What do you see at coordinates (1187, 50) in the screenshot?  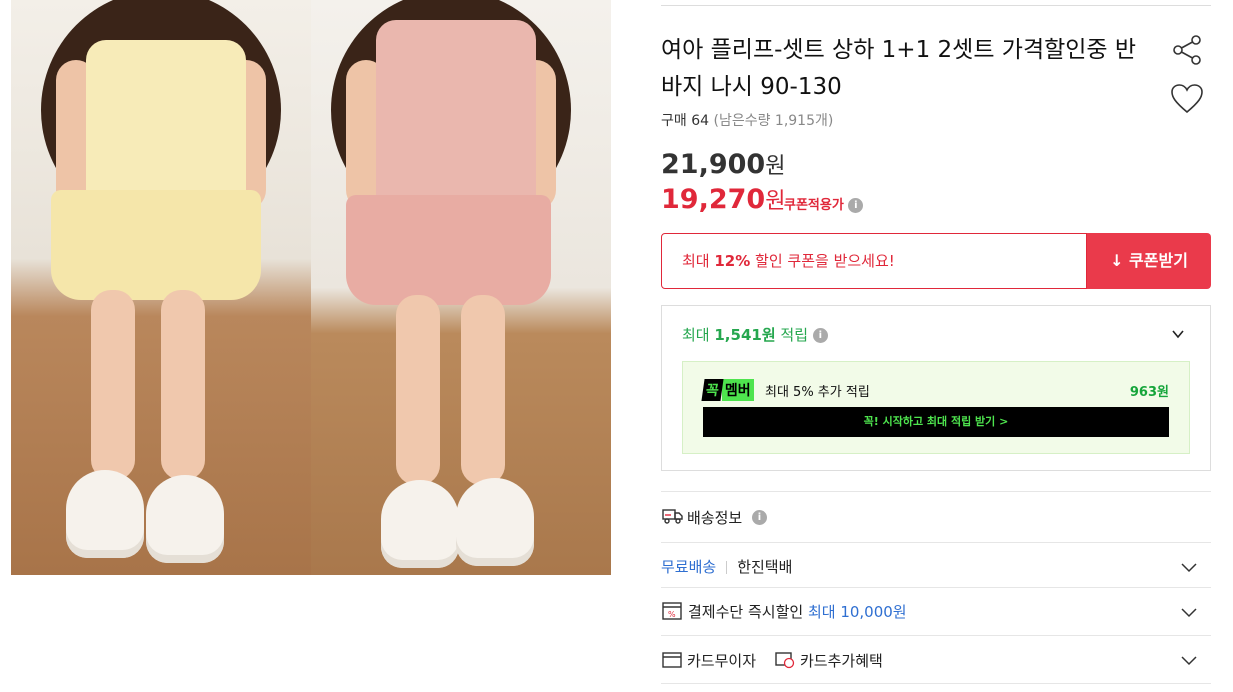 I see `share-icon` at bounding box center [1187, 50].